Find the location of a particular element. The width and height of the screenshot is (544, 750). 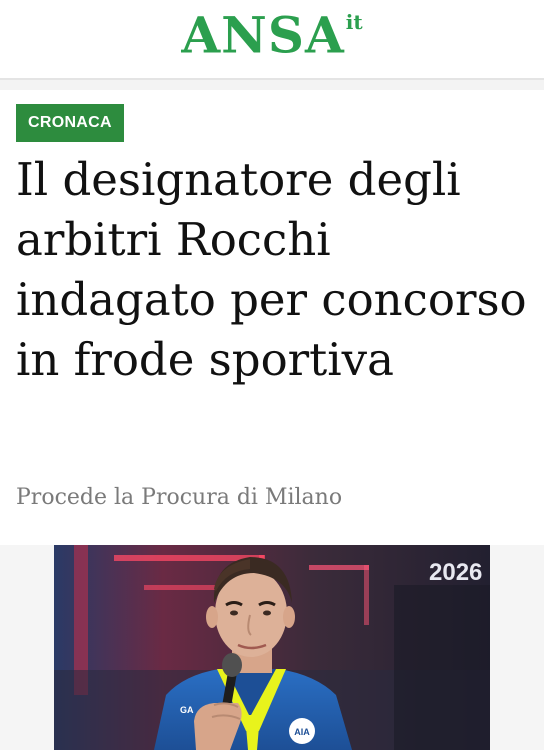

header-divider-band is located at coordinates (272, 85).